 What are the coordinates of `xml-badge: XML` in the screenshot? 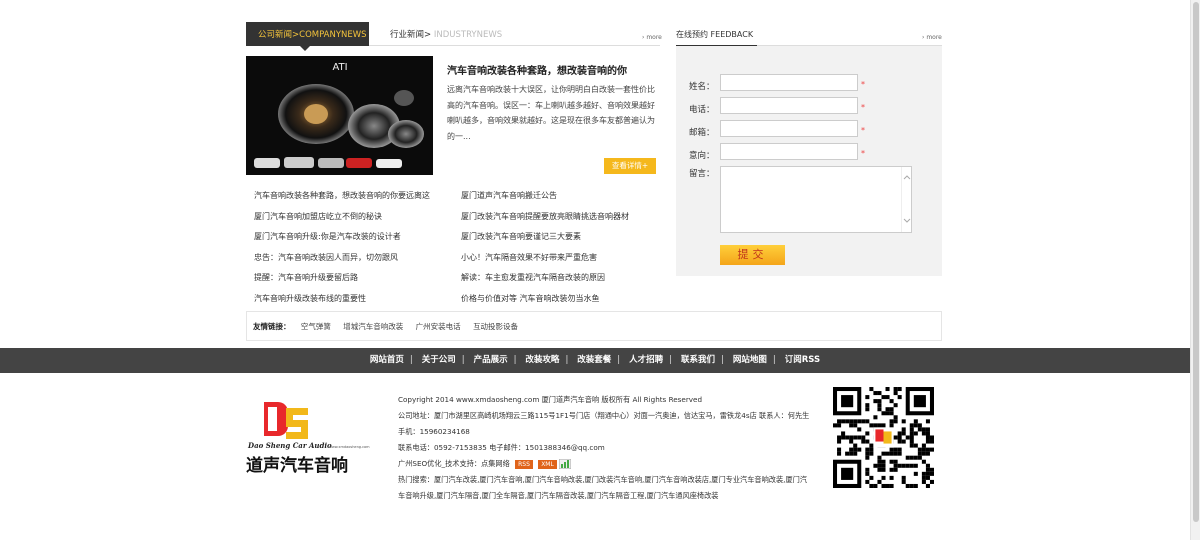 It's located at (547, 464).